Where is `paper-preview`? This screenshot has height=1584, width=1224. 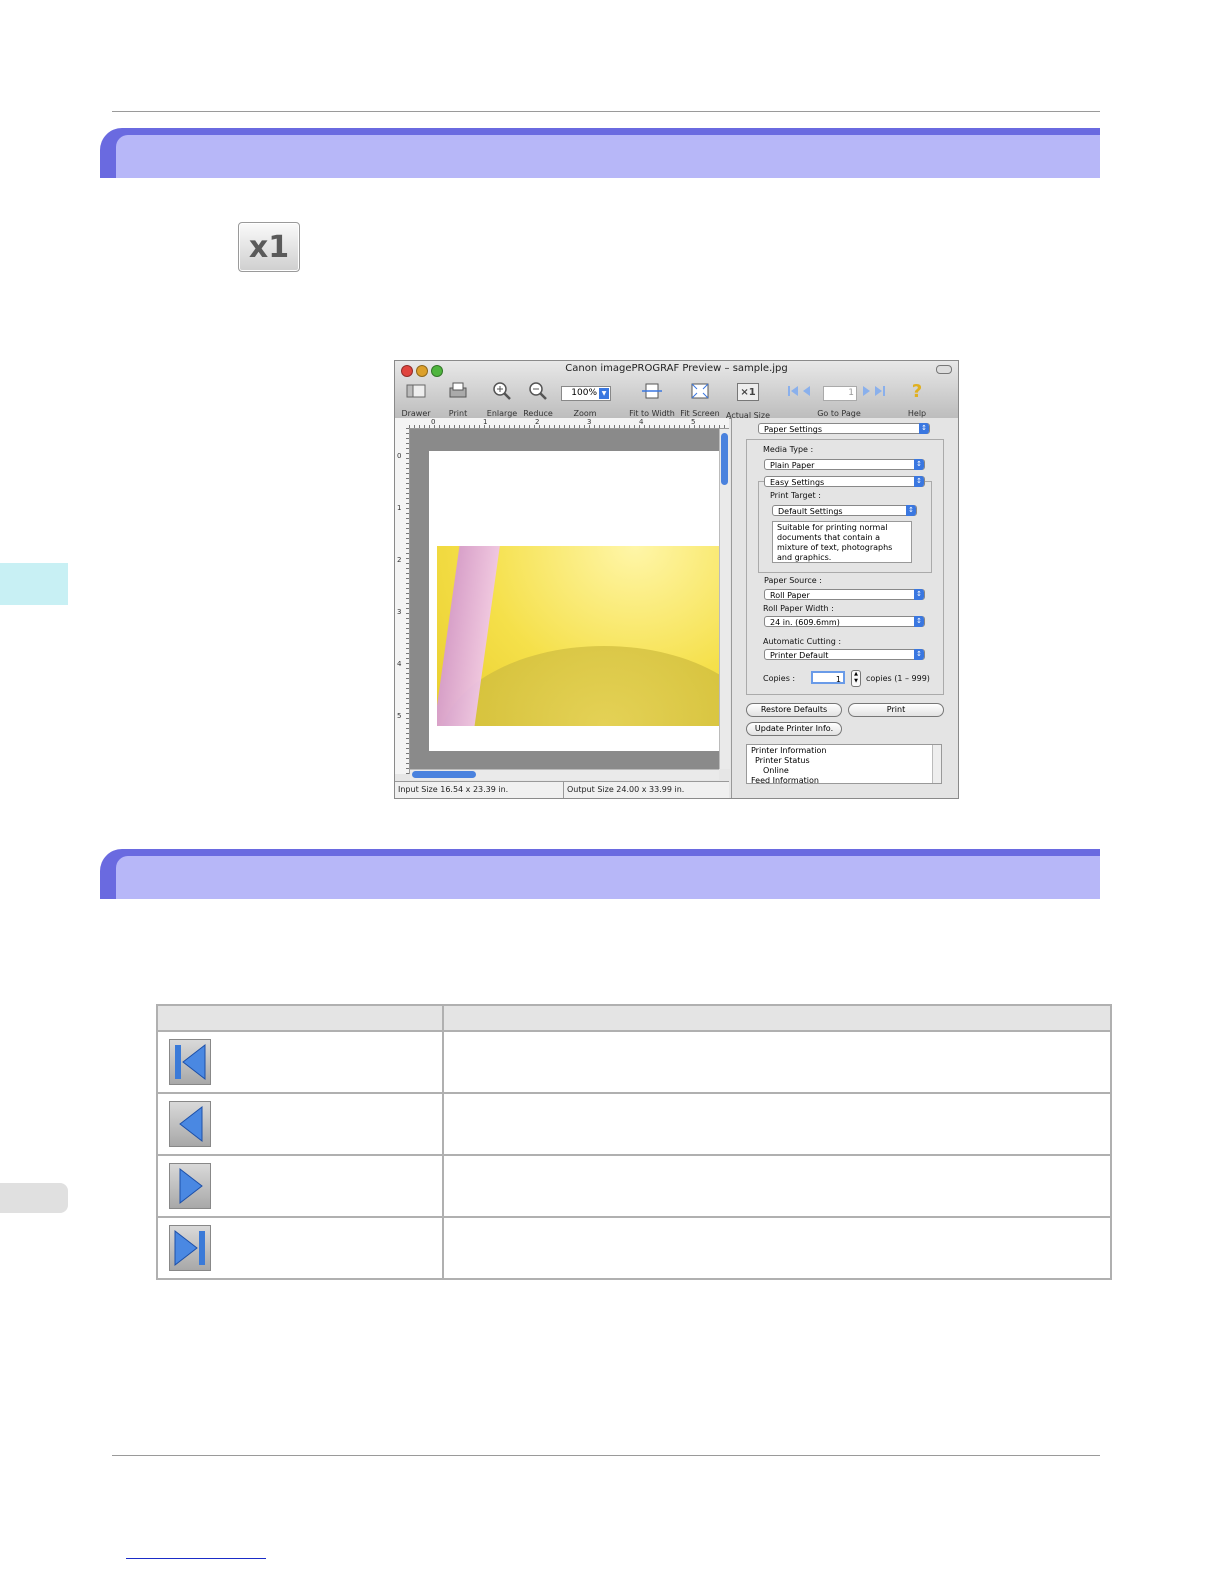
paper-preview is located at coordinates (574, 601).